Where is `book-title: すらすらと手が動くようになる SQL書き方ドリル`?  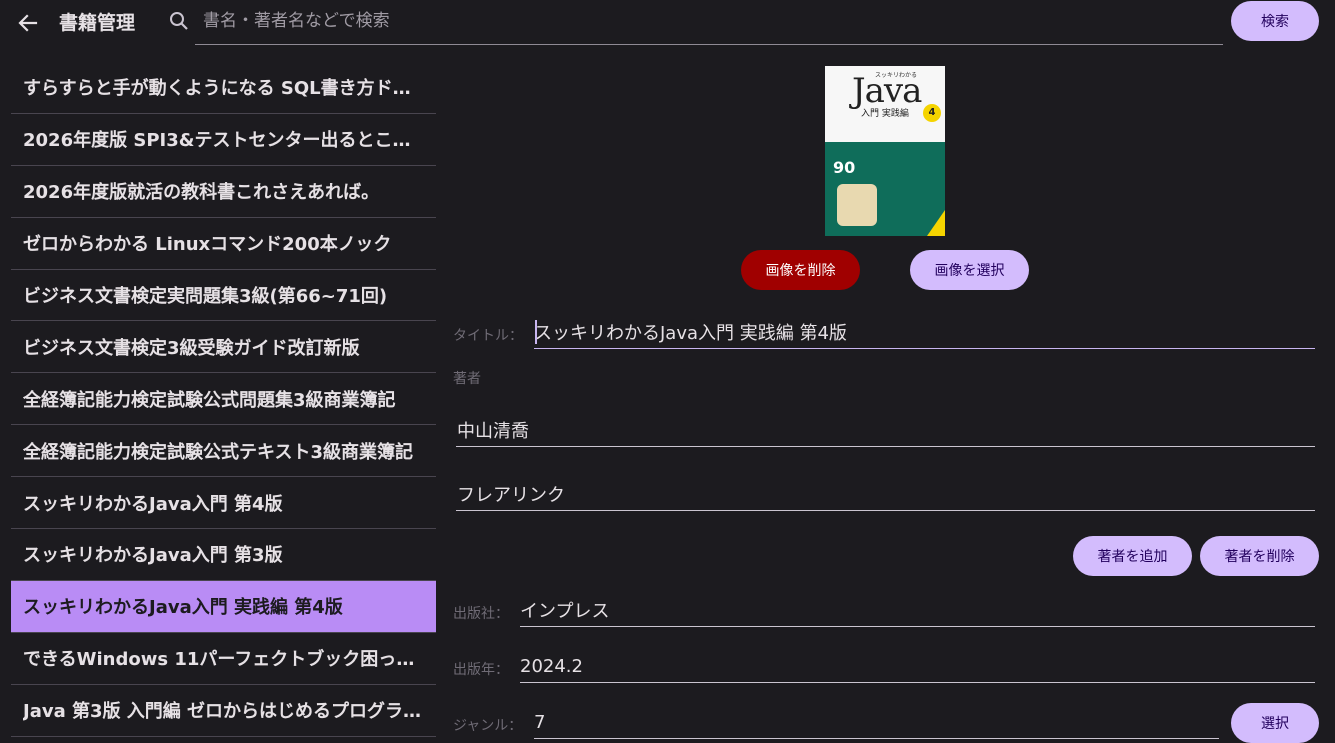
book-title: すらすらと手が動くようになる SQL書き方ドリル is located at coordinates (223, 89).